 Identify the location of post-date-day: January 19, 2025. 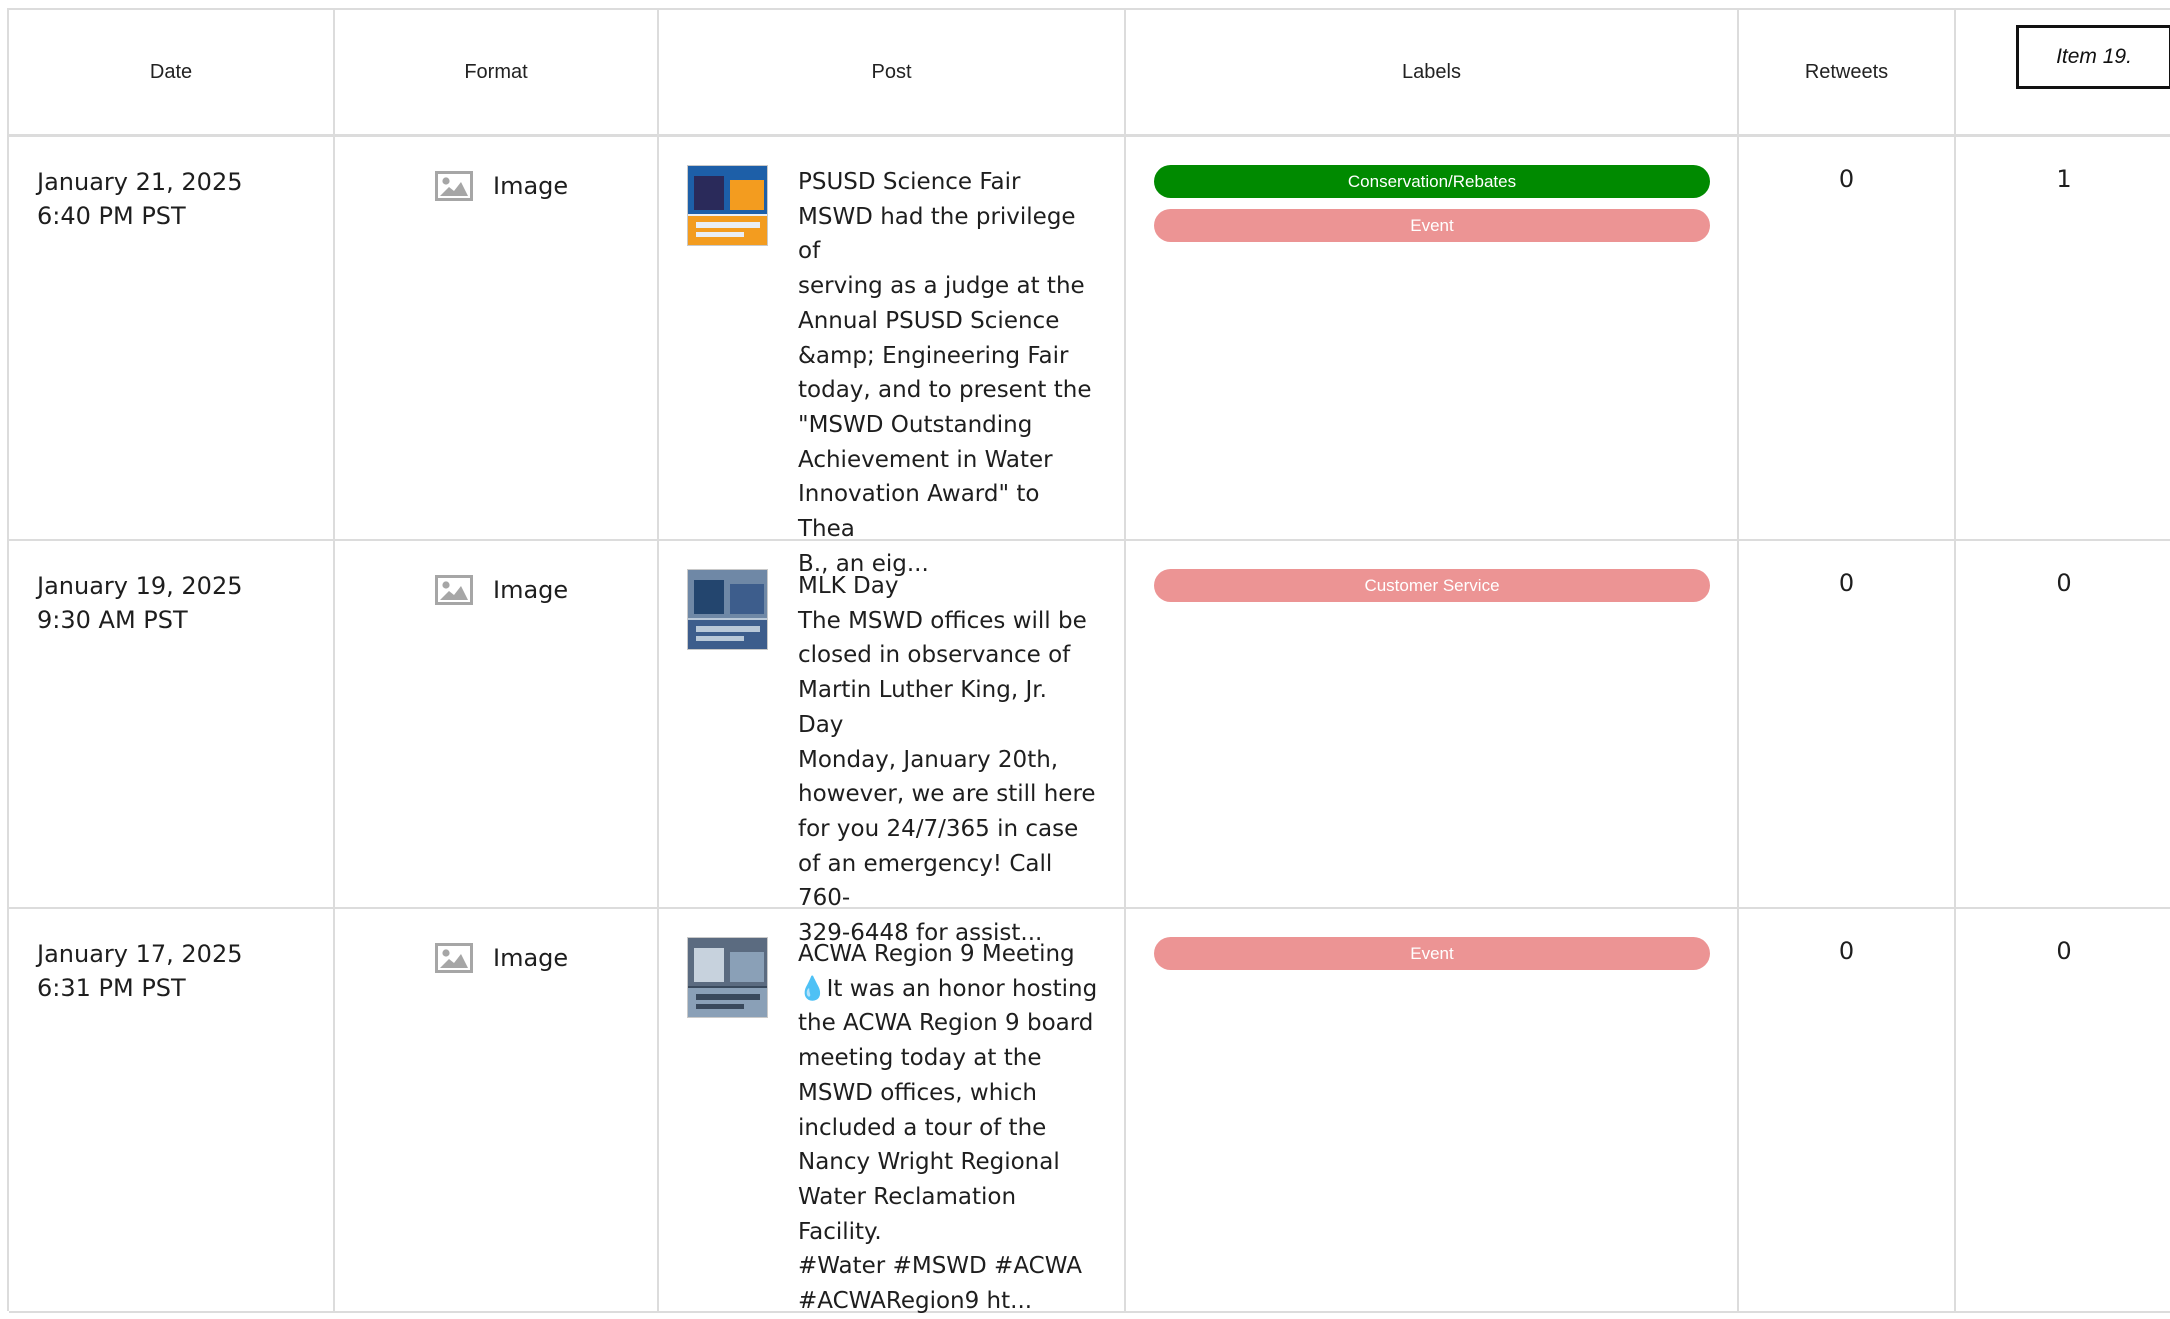
(140, 586).